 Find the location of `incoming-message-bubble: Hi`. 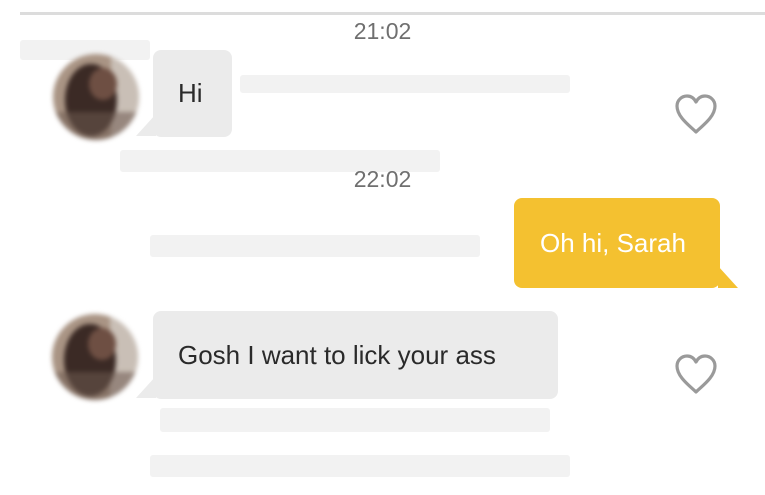

incoming-message-bubble: Hi is located at coordinates (192, 93).